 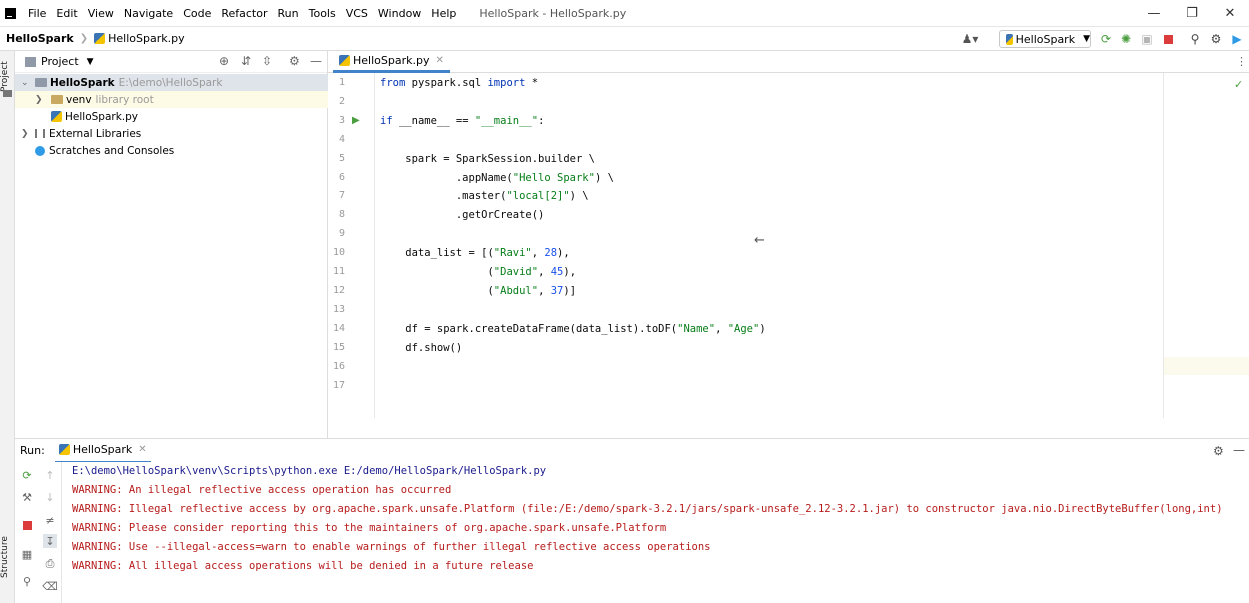 What do you see at coordinates (478, 272) in the screenshot?
I see `code-line-11: ("David", 45),` at bounding box center [478, 272].